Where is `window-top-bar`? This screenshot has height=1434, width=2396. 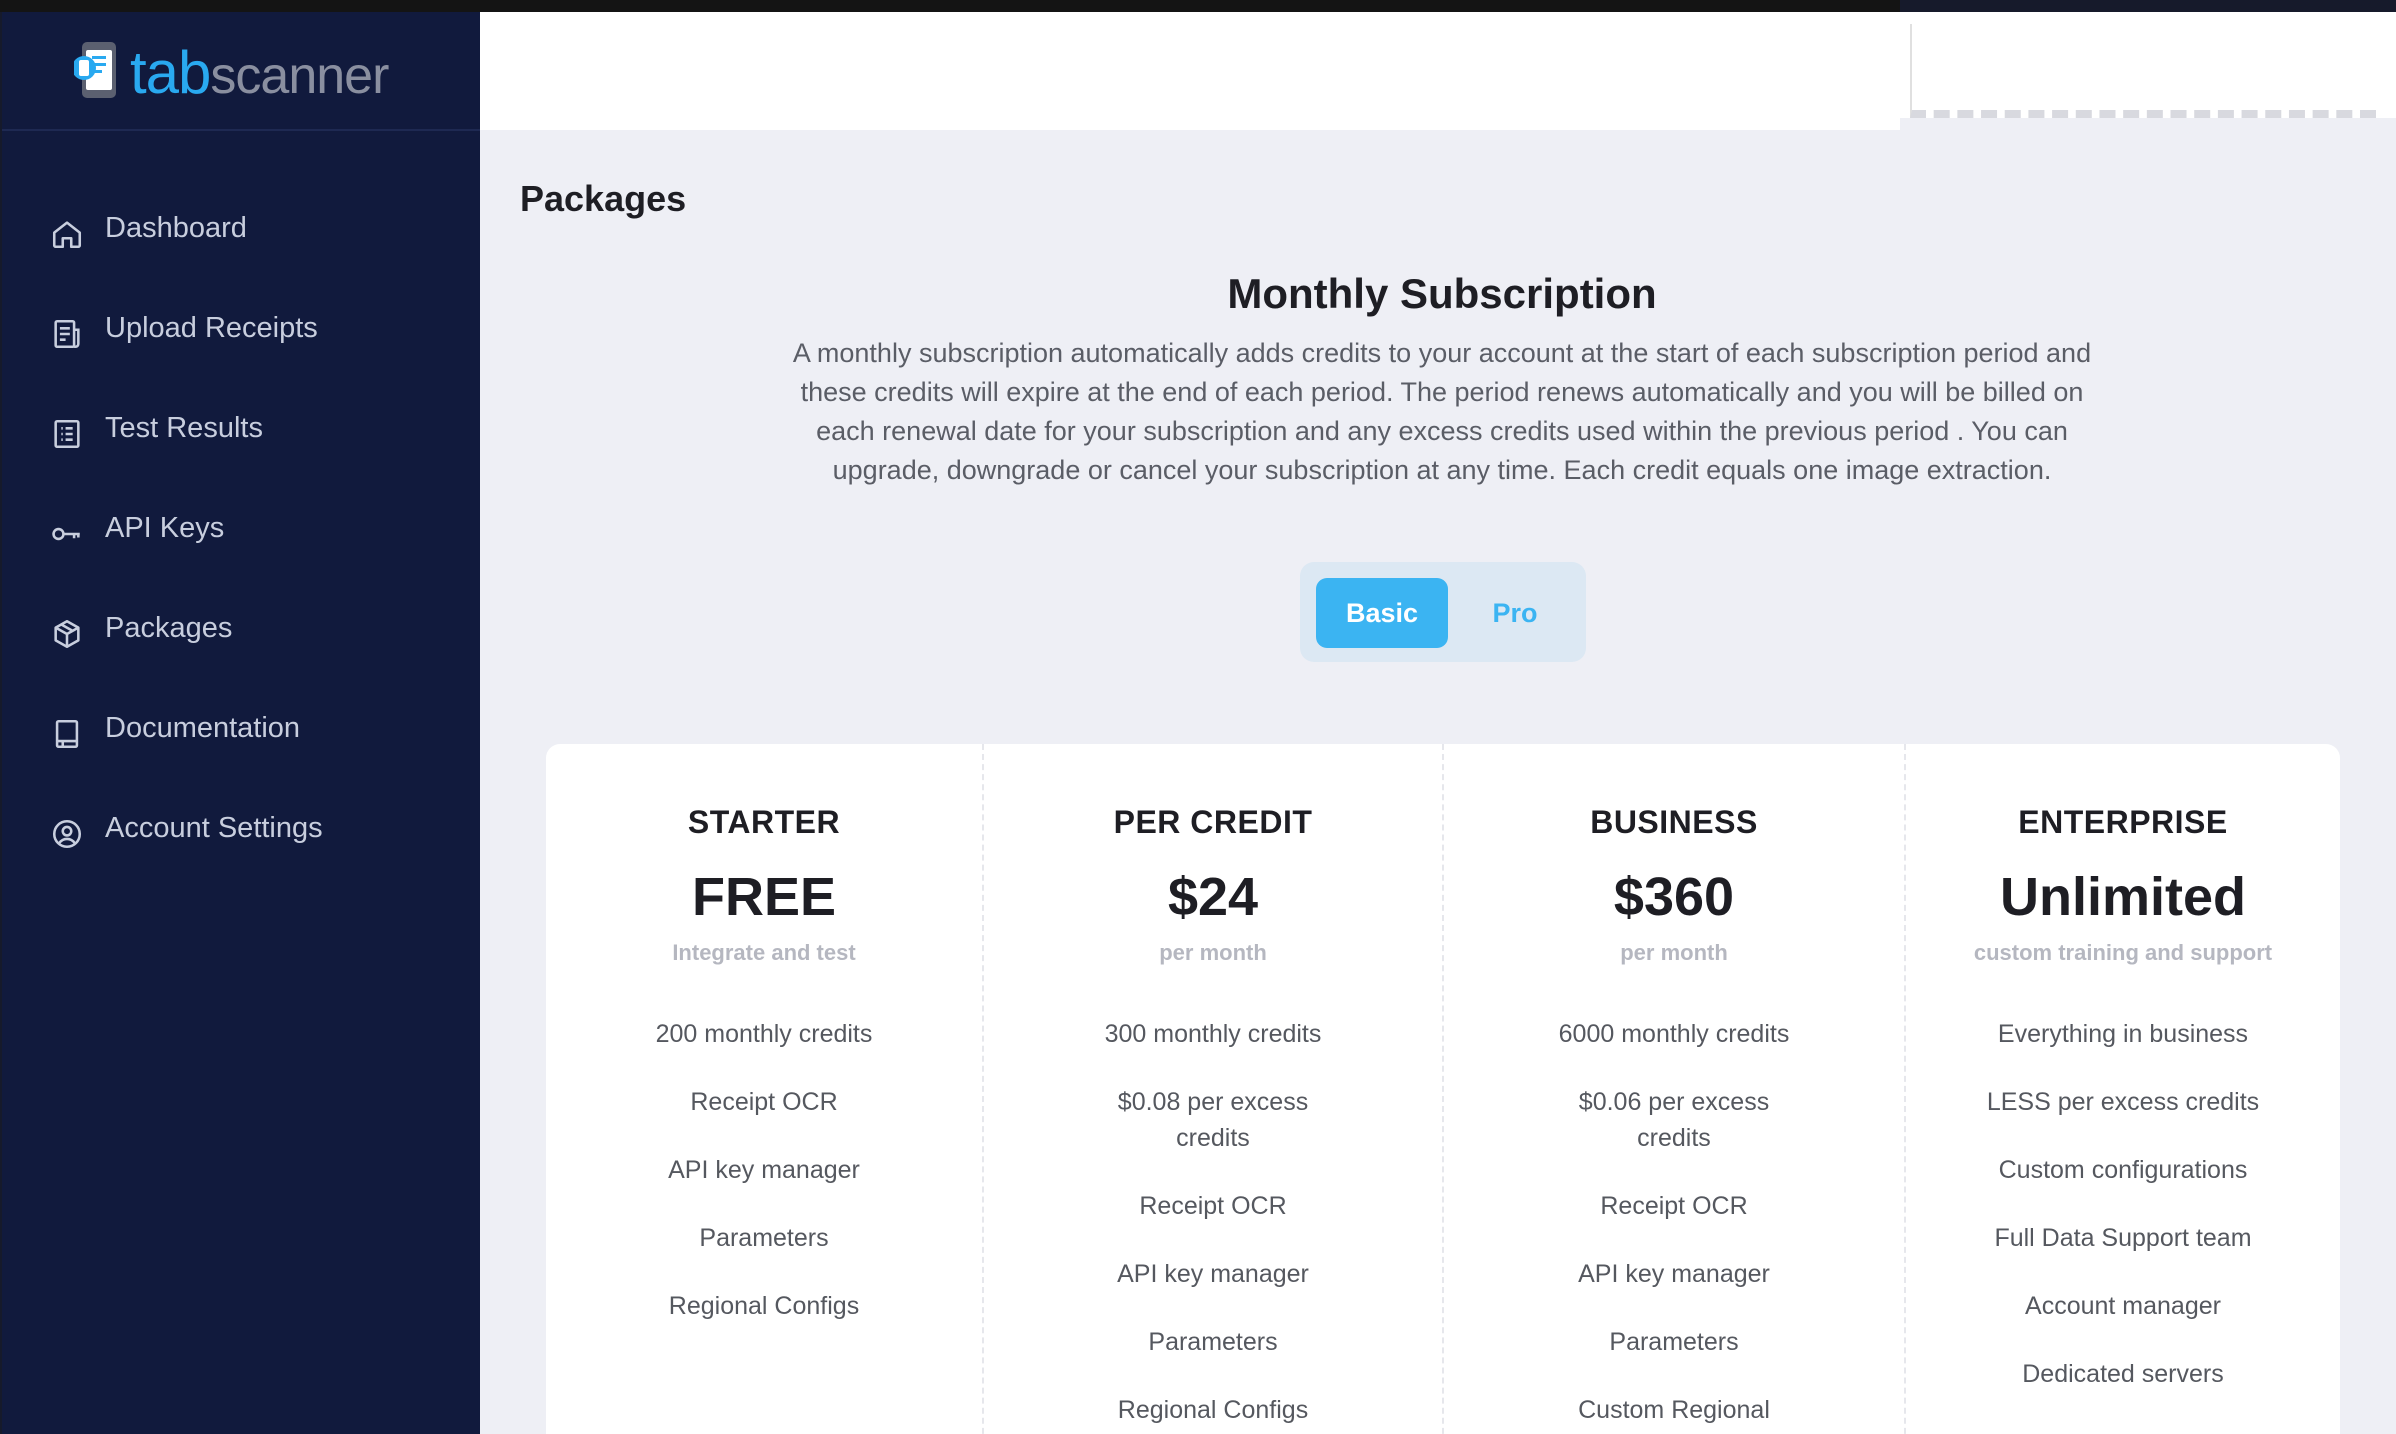 window-top-bar is located at coordinates (950, 6).